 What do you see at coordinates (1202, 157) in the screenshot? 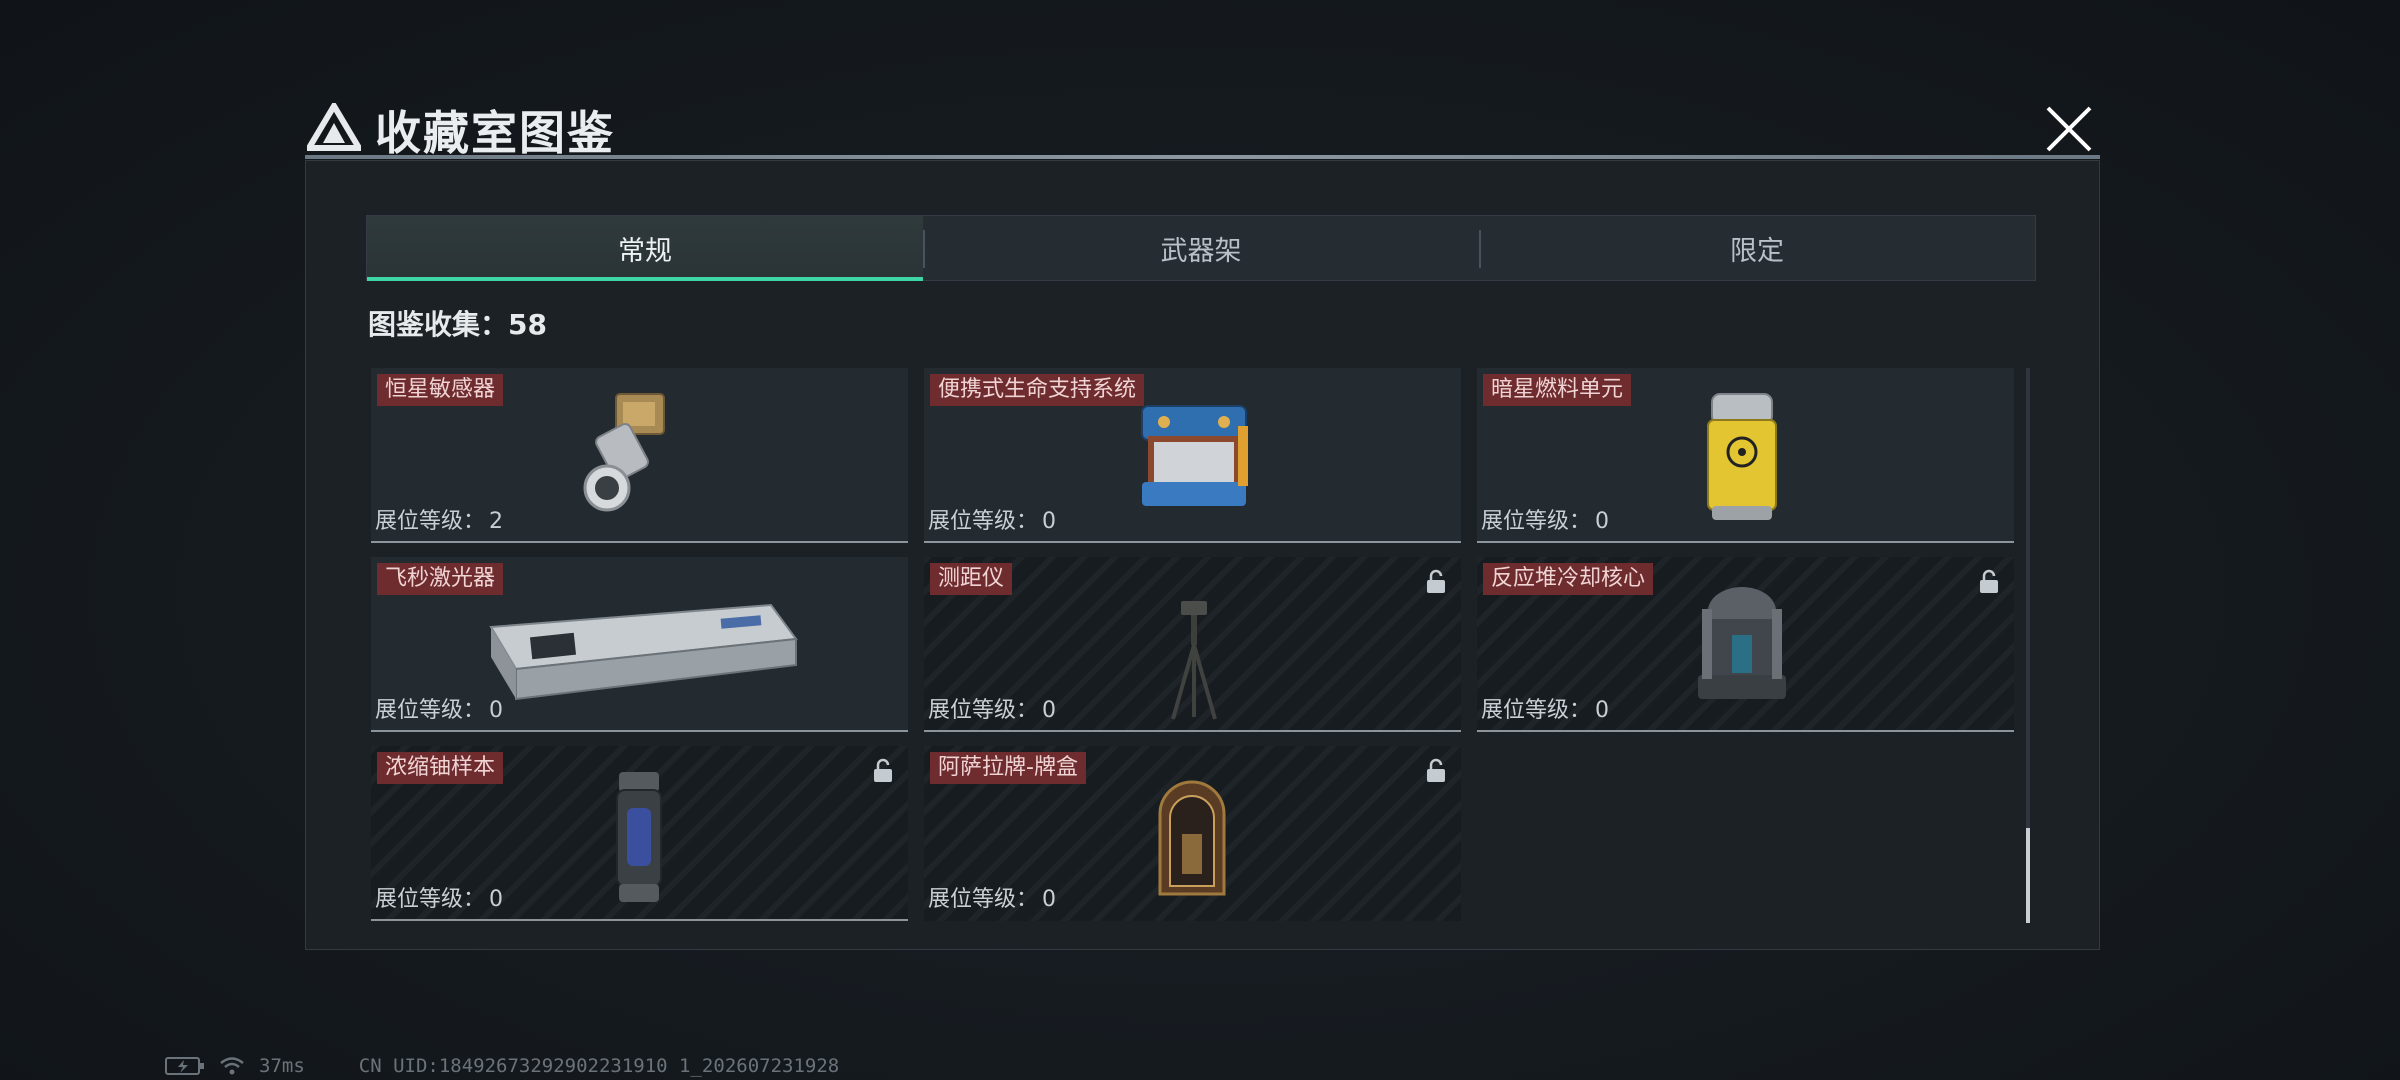
I see `header-divider` at bounding box center [1202, 157].